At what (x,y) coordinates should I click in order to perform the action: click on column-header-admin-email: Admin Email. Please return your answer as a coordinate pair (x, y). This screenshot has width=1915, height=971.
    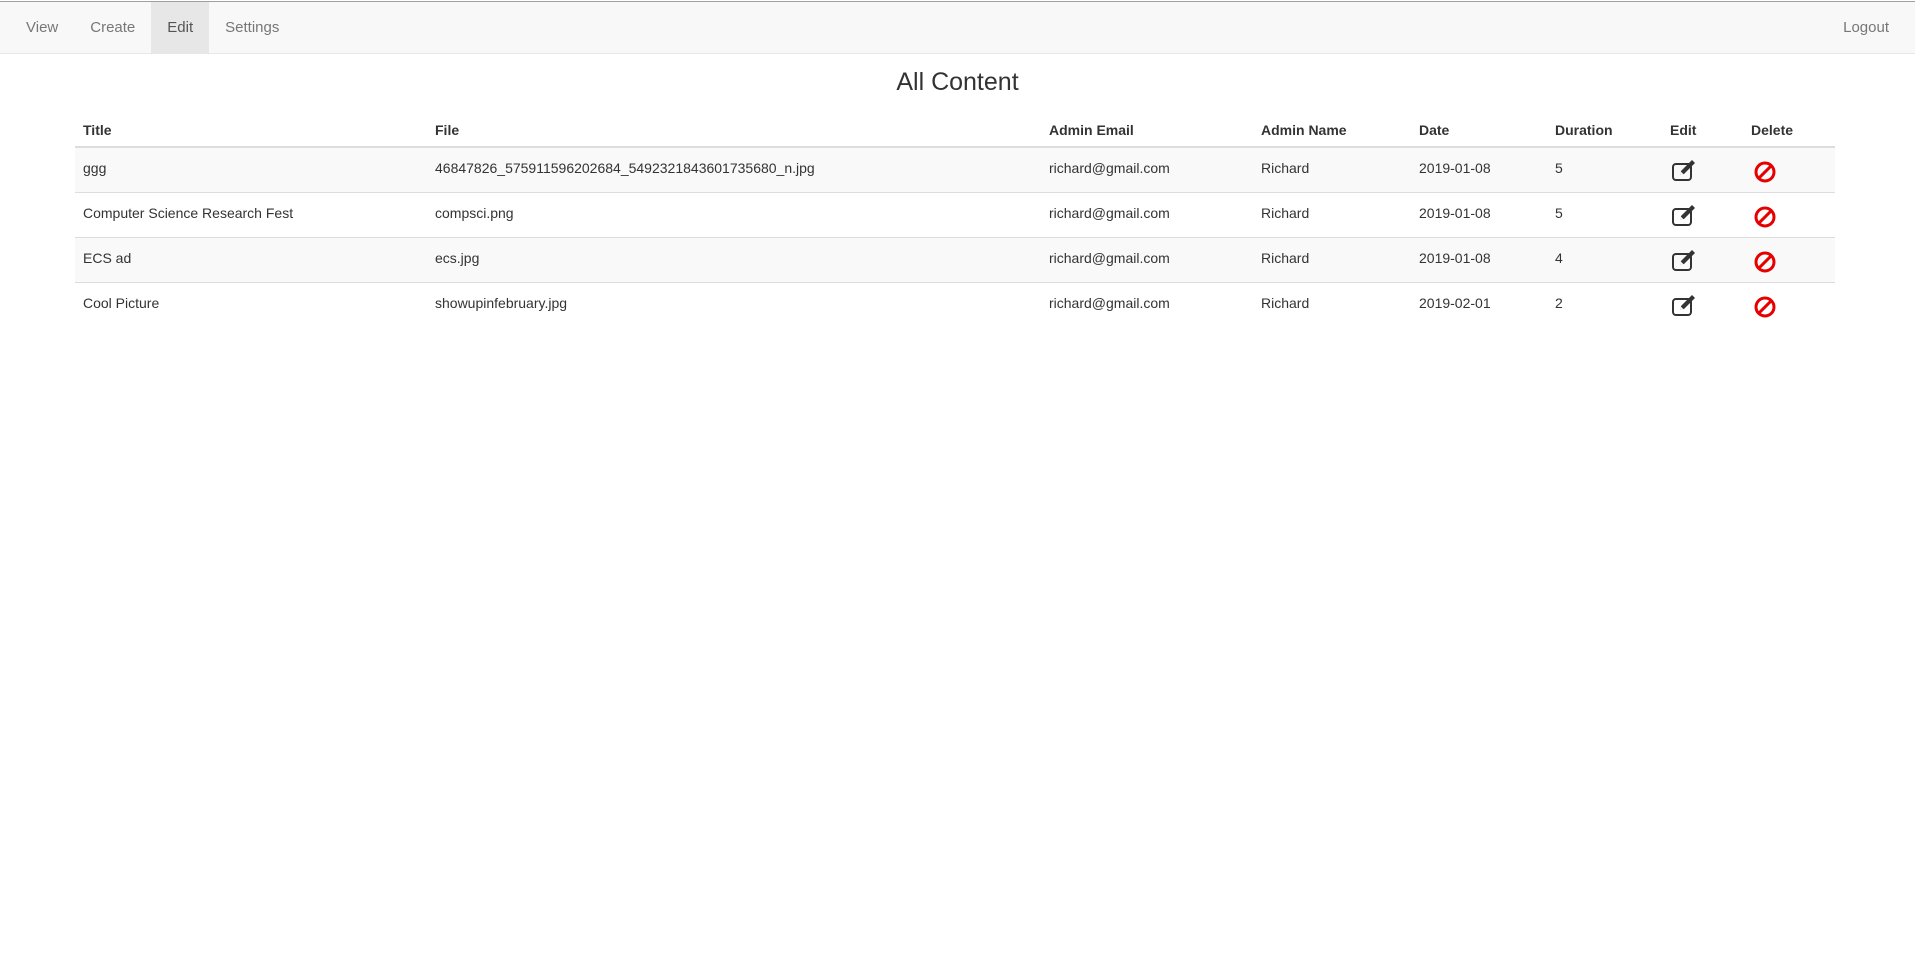
    Looking at the image, I should click on (1147, 131).